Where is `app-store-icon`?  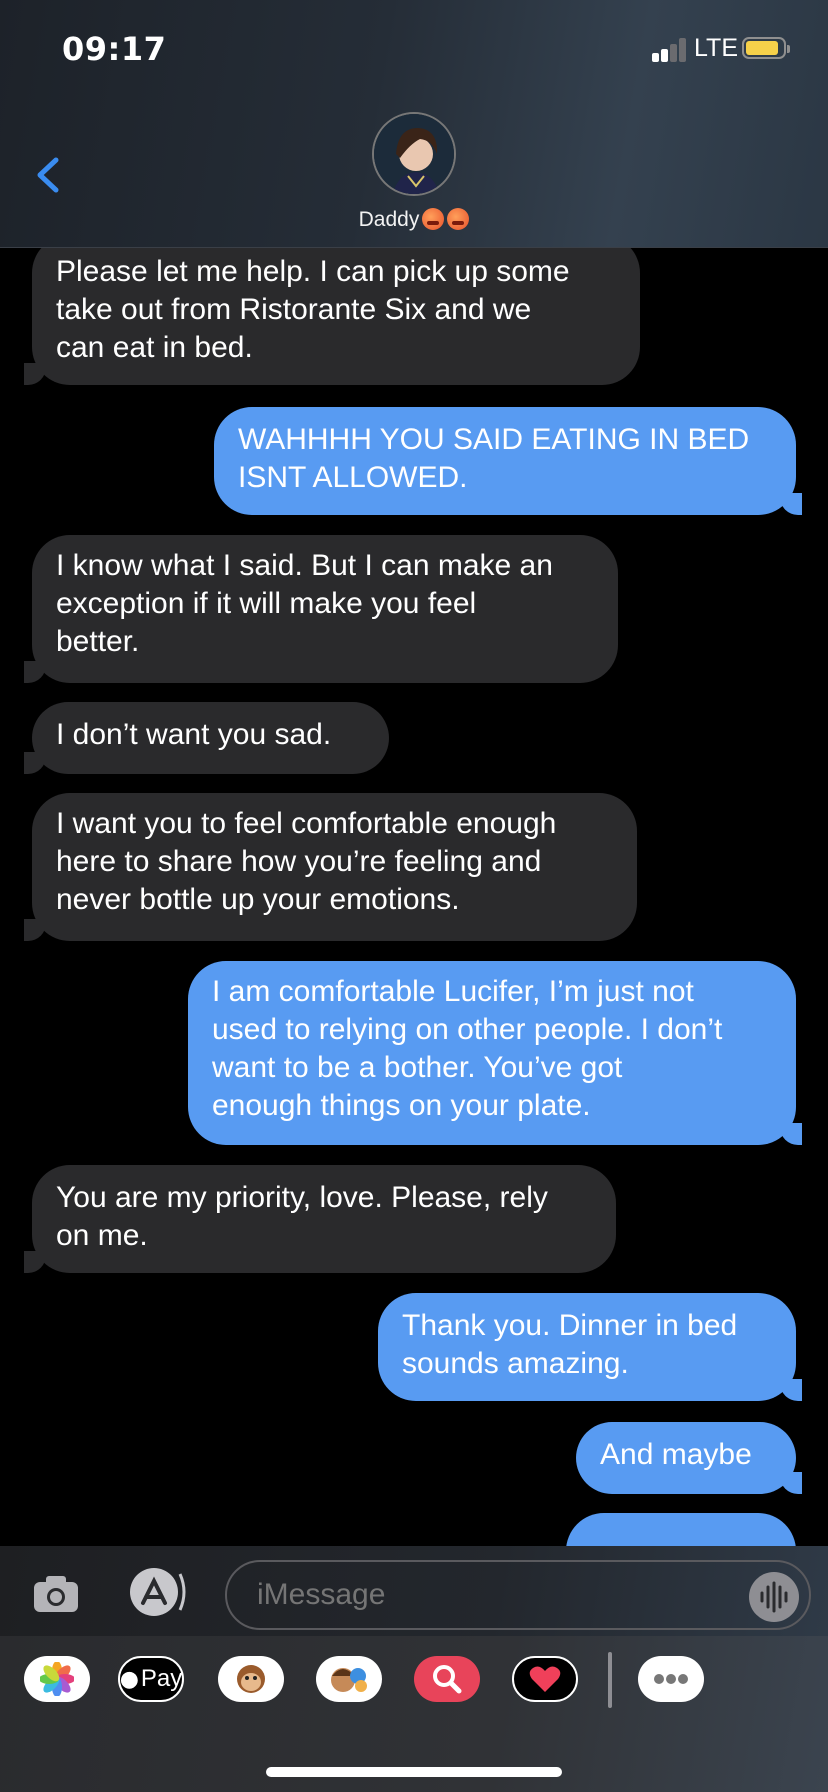 app-store-icon is located at coordinates (158, 1592).